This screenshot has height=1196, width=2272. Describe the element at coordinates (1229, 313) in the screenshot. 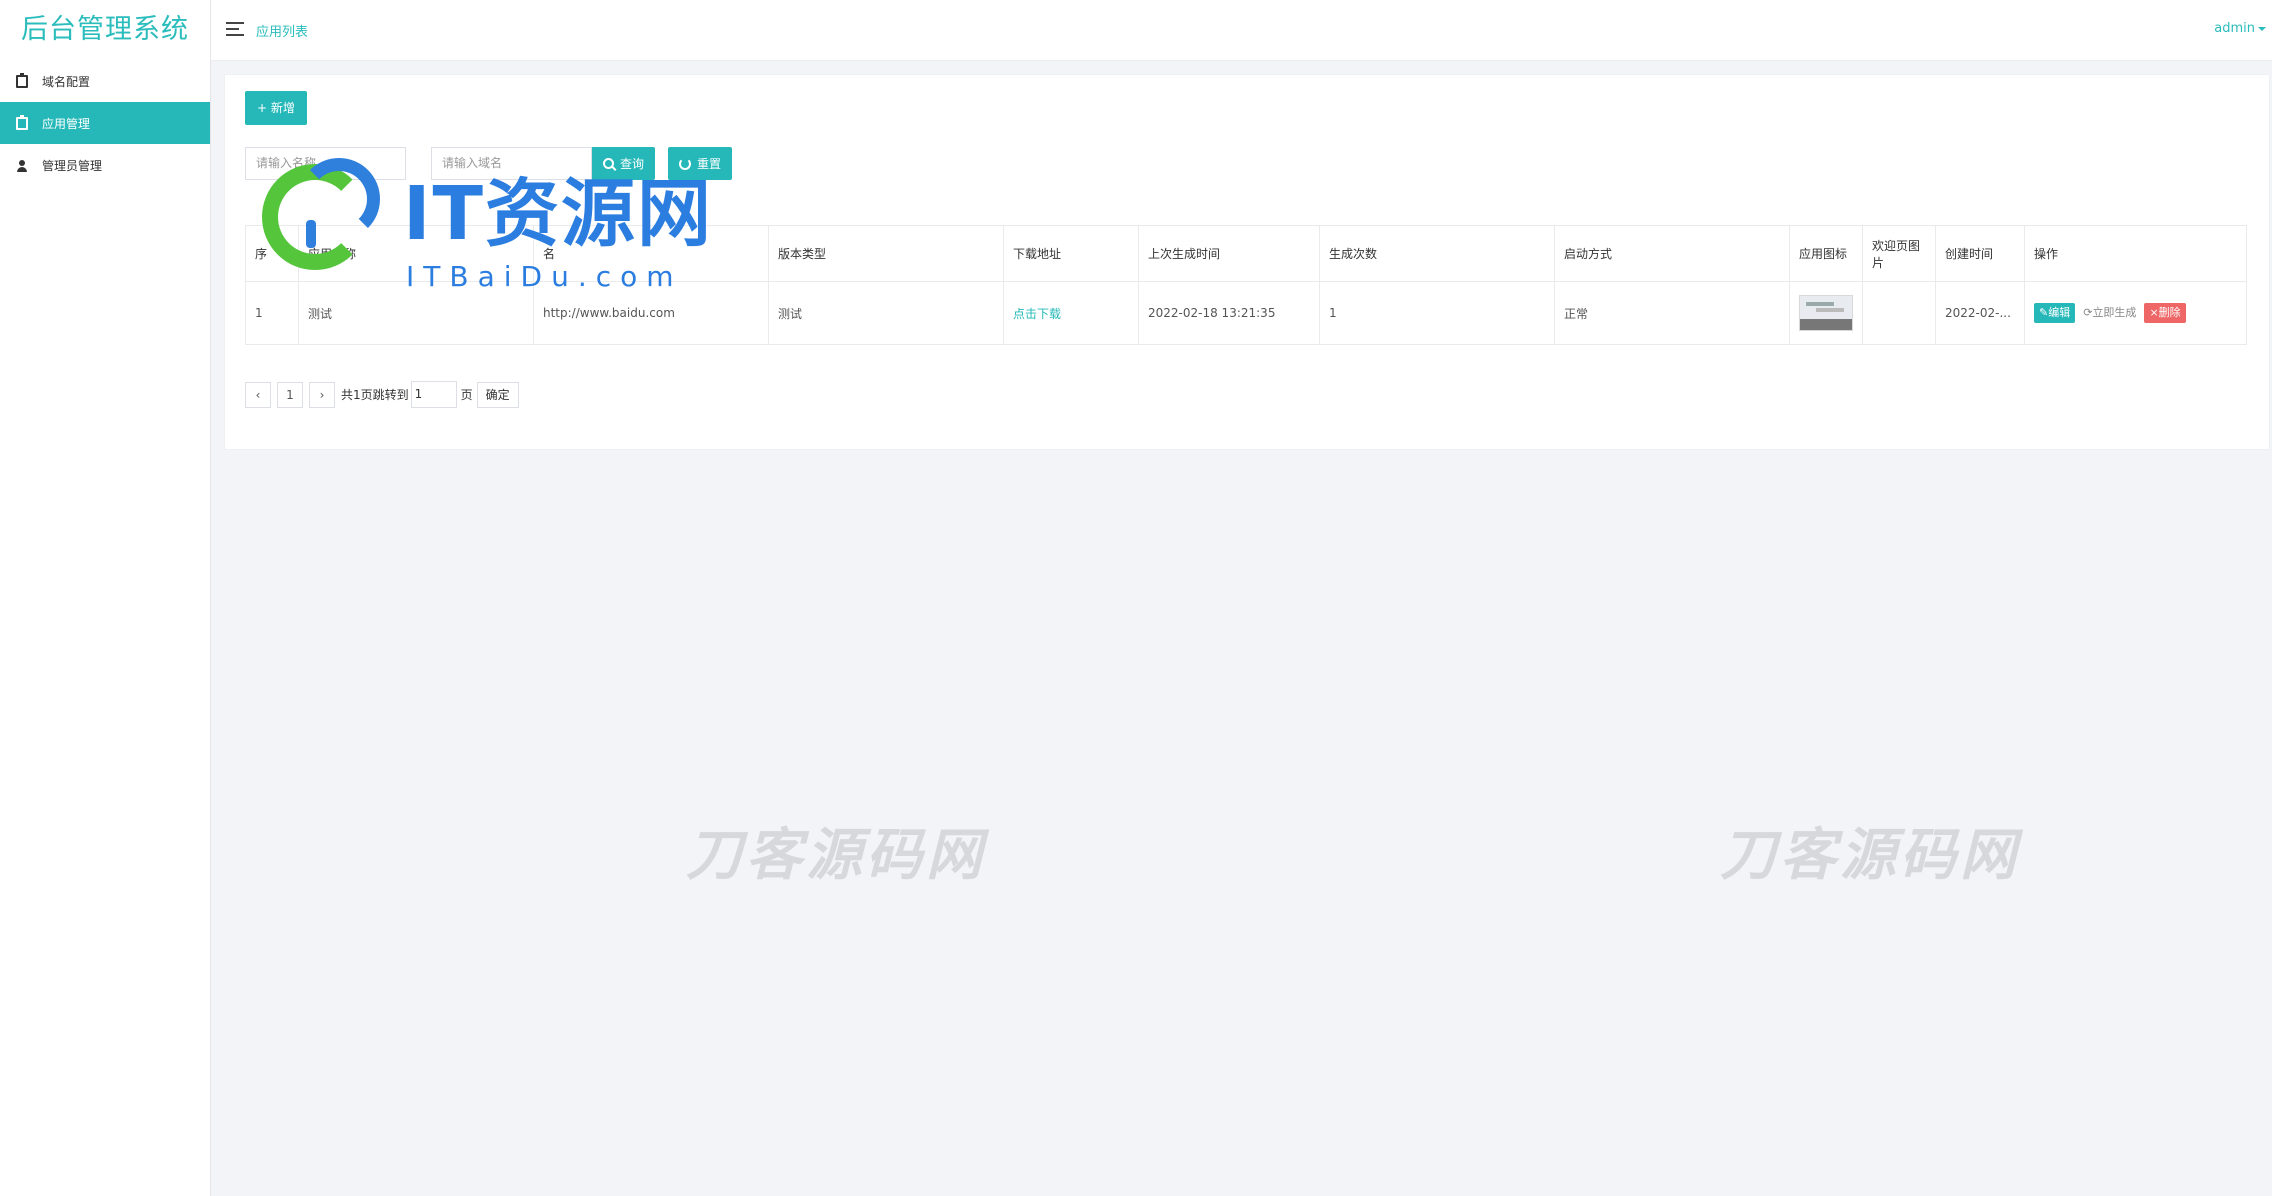

I see `cell-last-generated: 2022-02-18 13:21:35` at that location.